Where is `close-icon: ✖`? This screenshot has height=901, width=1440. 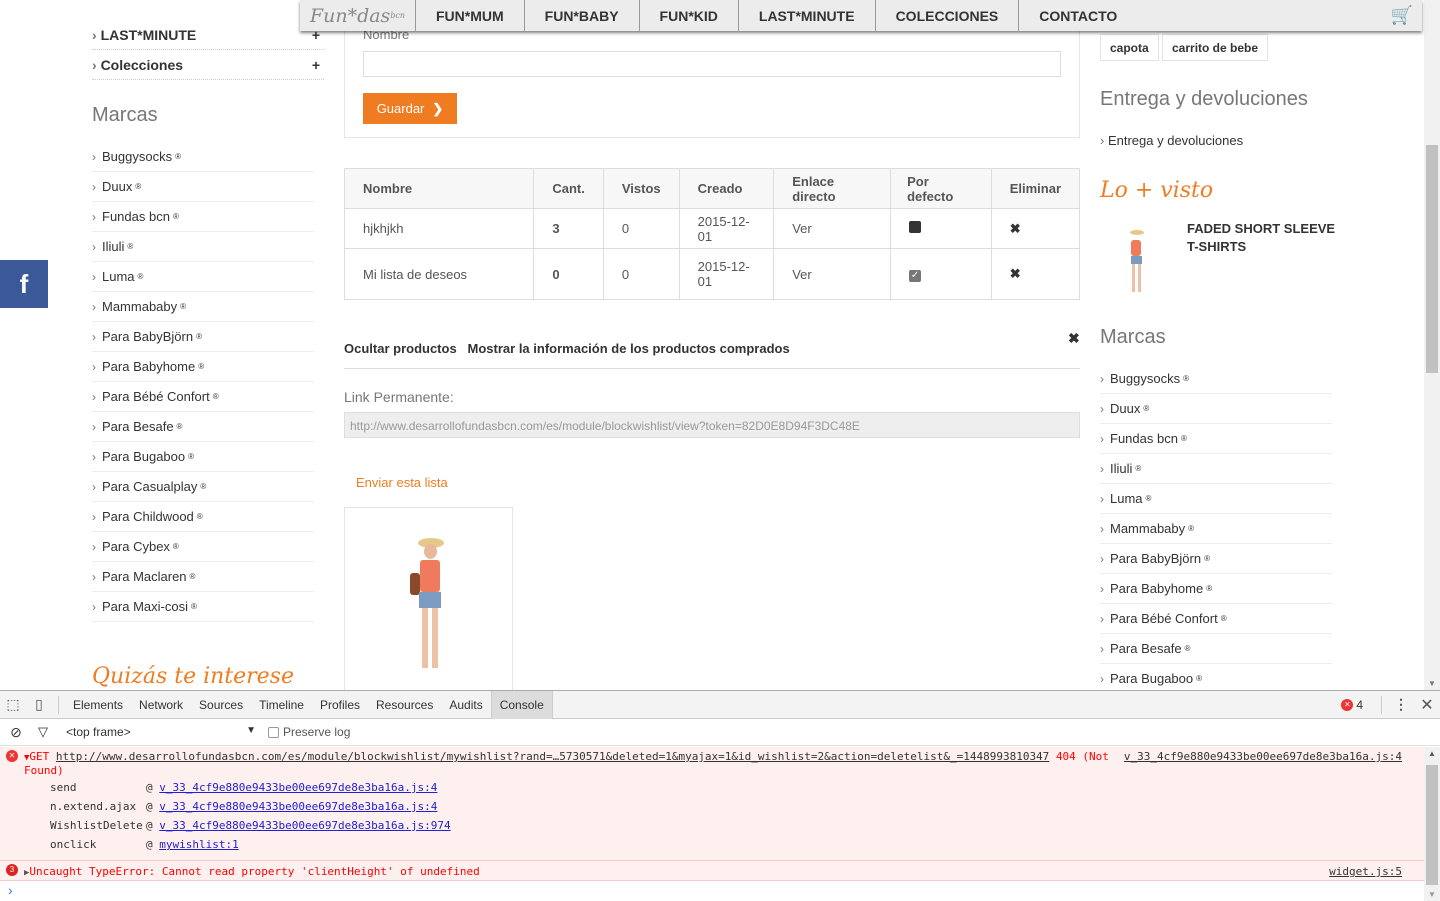 close-icon: ✖ is located at coordinates (1074, 338).